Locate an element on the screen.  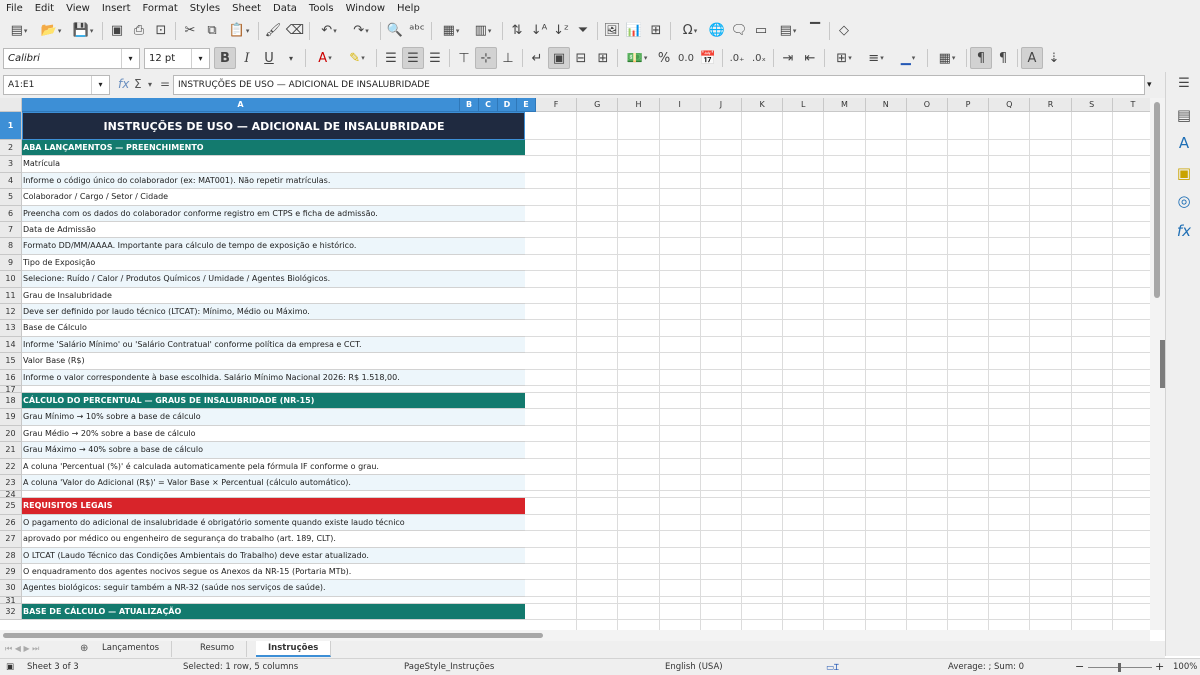
menu-help: Help is located at coordinates (408, 8).